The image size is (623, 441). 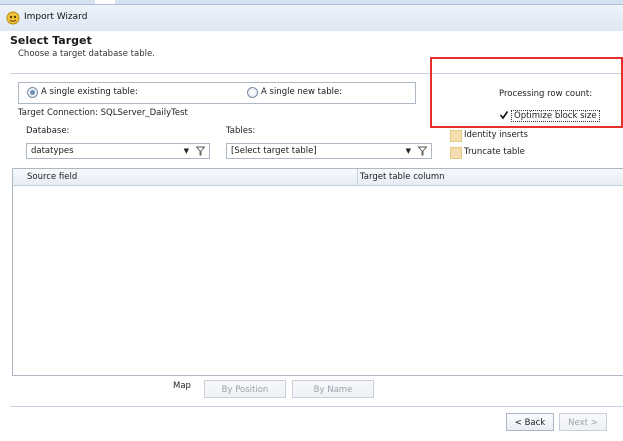 I want to click on column-separator, so click(x=357, y=177).